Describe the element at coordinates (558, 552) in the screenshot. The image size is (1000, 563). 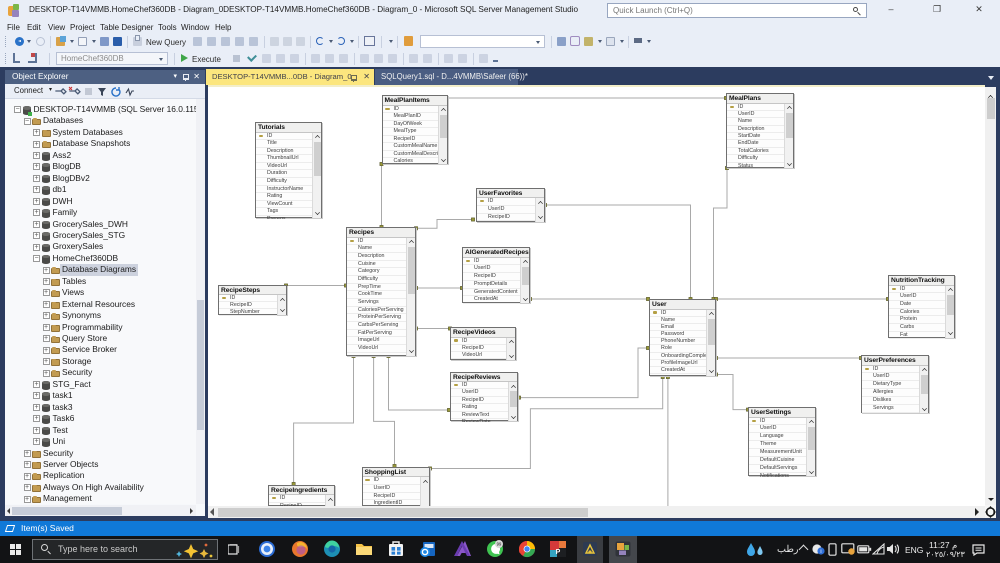
I see `svg-text: P` at that location.